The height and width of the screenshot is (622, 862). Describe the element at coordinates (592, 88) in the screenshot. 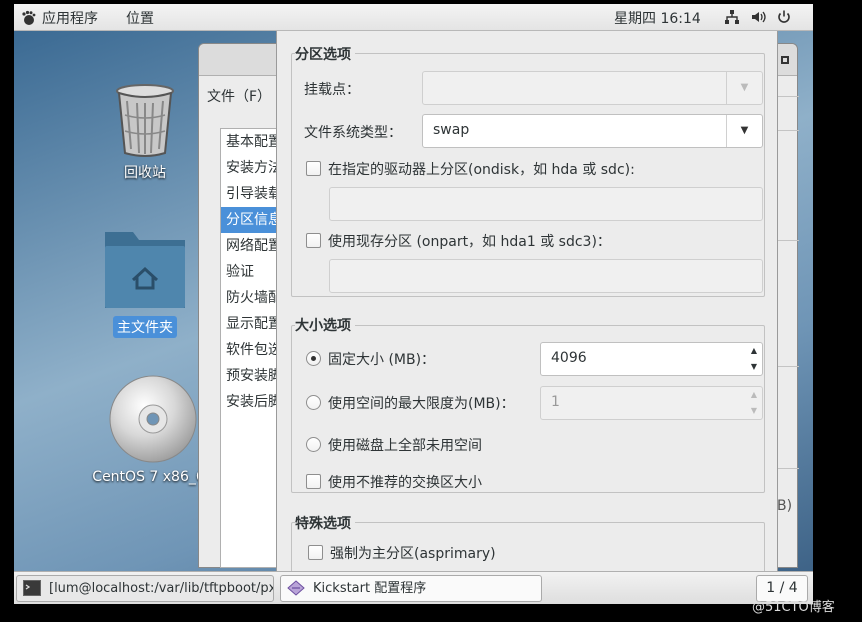

I see `mount-point-combo: ▼` at that location.